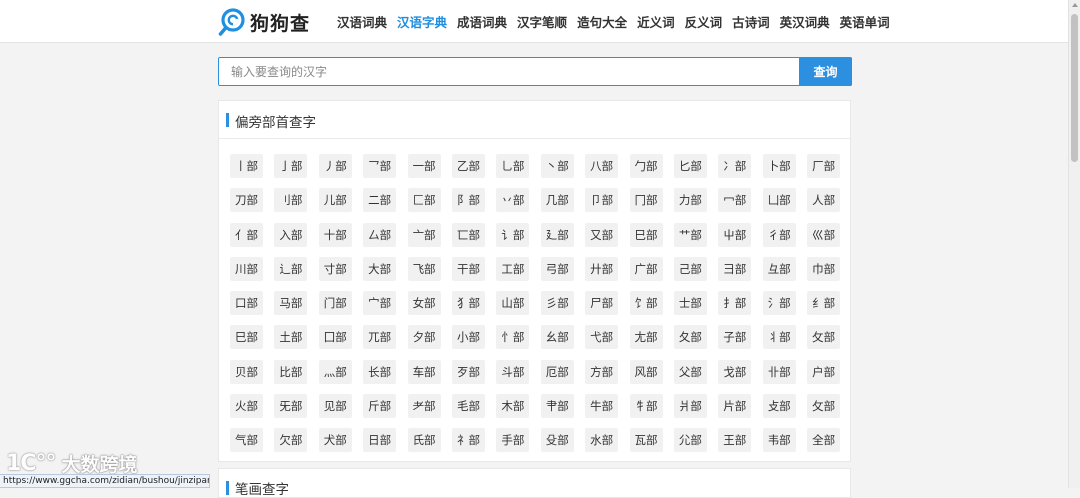 This screenshot has width=1080, height=498. Describe the element at coordinates (646, 200) in the screenshot. I see `radical-chip: 冂部` at that location.